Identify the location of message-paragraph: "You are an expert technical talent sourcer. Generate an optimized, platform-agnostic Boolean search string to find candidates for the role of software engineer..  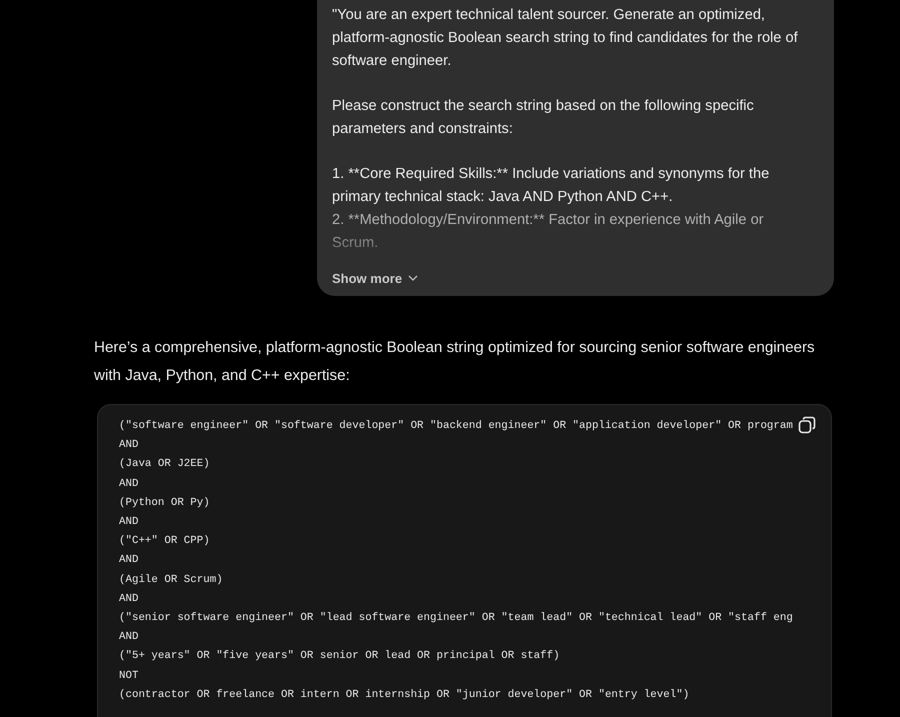
(565, 38).